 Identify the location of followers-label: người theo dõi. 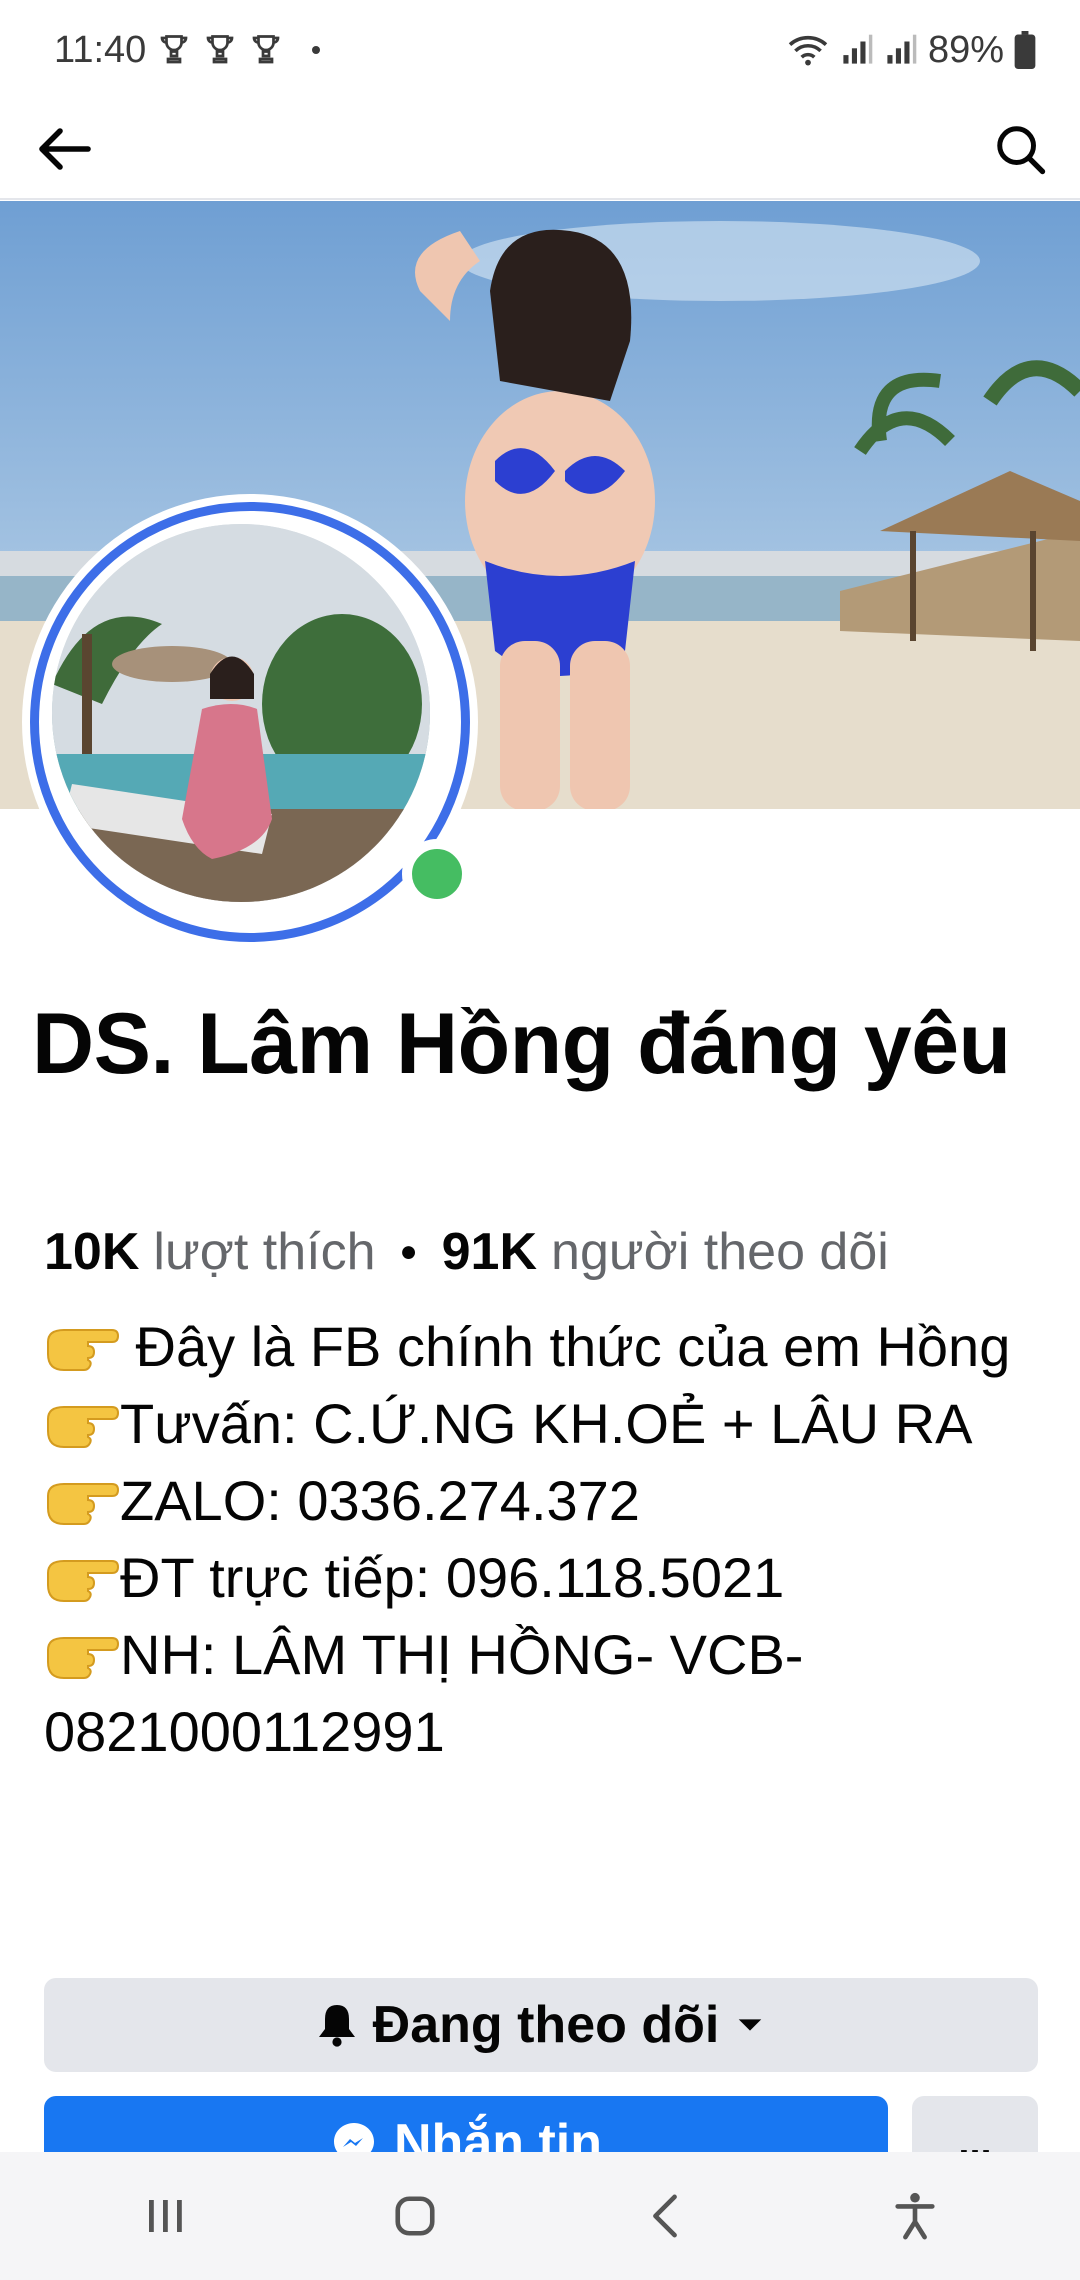
(720, 1252).